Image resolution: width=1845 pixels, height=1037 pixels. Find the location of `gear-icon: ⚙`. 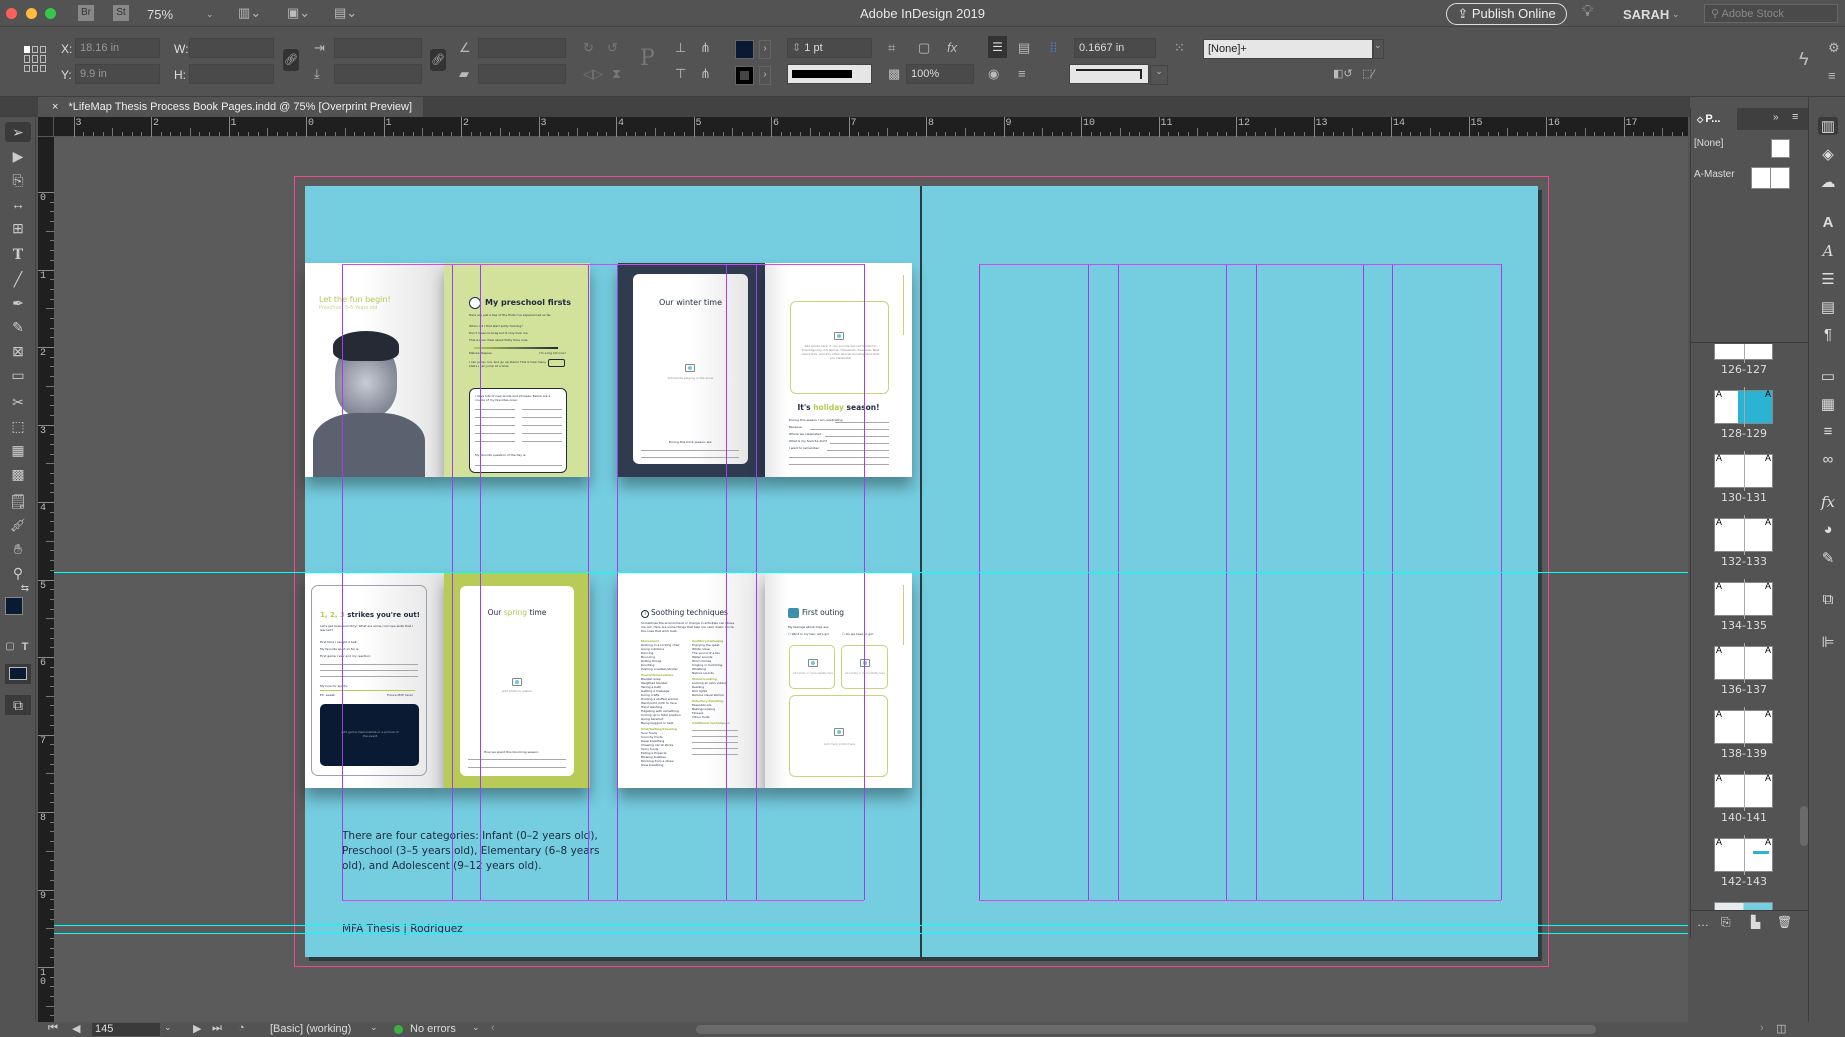

gear-icon: ⚙ is located at coordinates (1834, 48).